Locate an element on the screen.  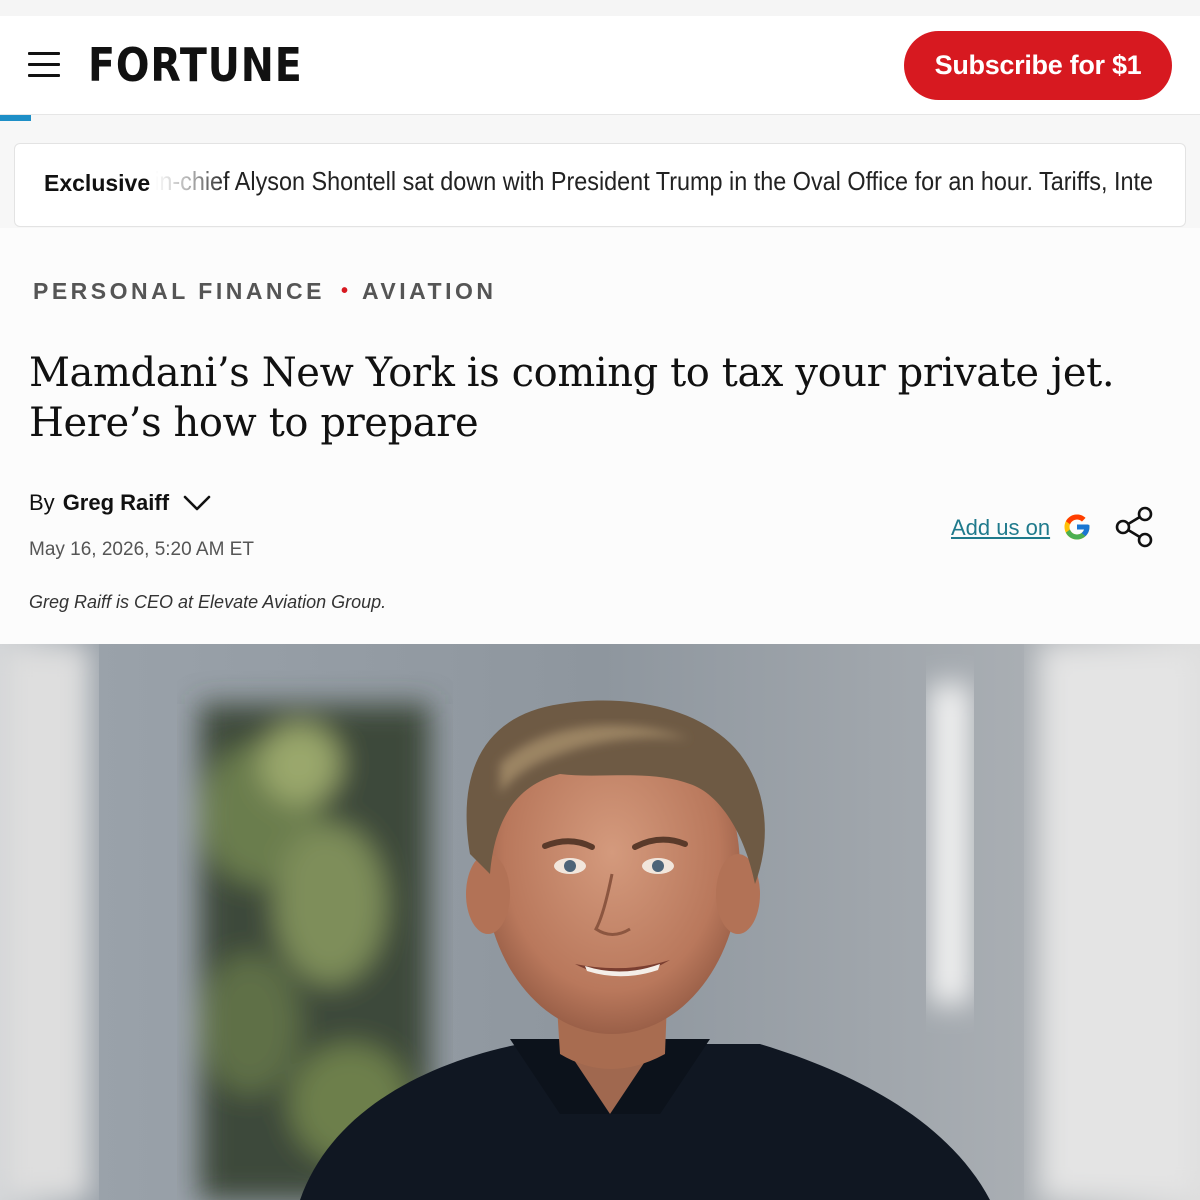
reading-progress-bar is located at coordinates (15, 118).